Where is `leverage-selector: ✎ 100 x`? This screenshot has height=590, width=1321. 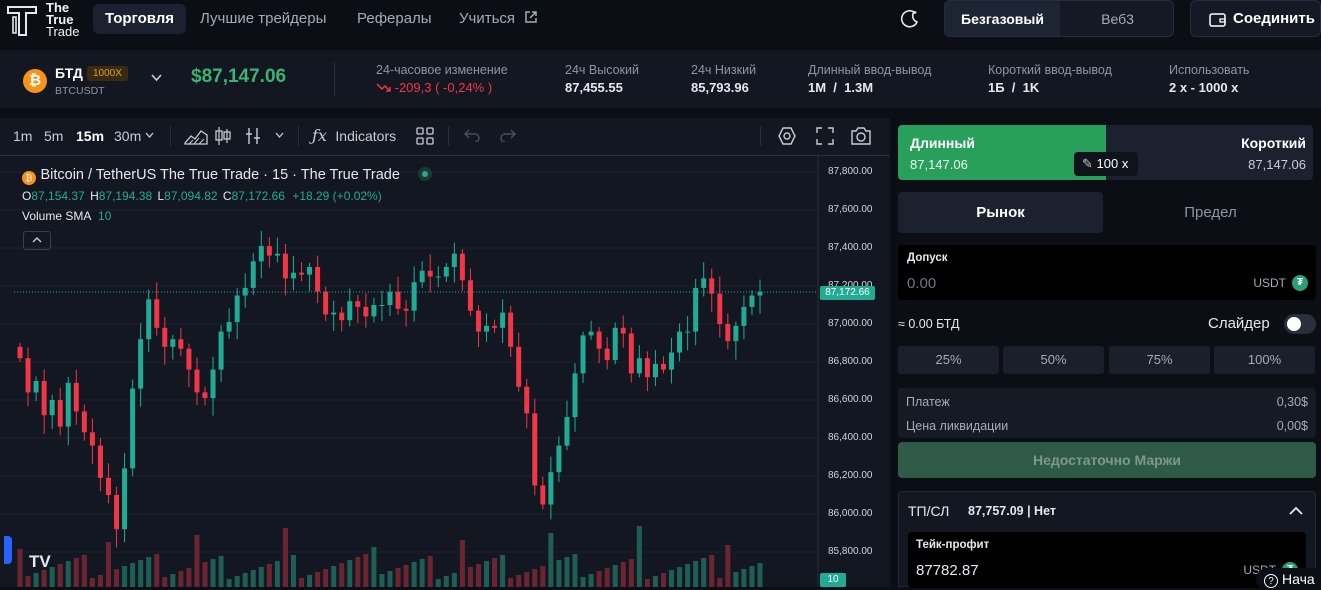 leverage-selector: ✎ 100 x is located at coordinates (1106, 164).